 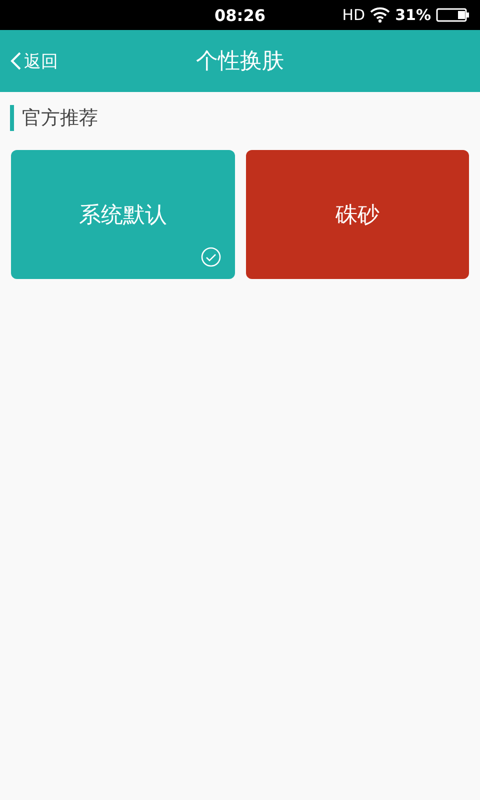 What do you see at coordinates (29, 61) in the screenshot?
I see `back-button: 返回` at bounding box center [29, 61].